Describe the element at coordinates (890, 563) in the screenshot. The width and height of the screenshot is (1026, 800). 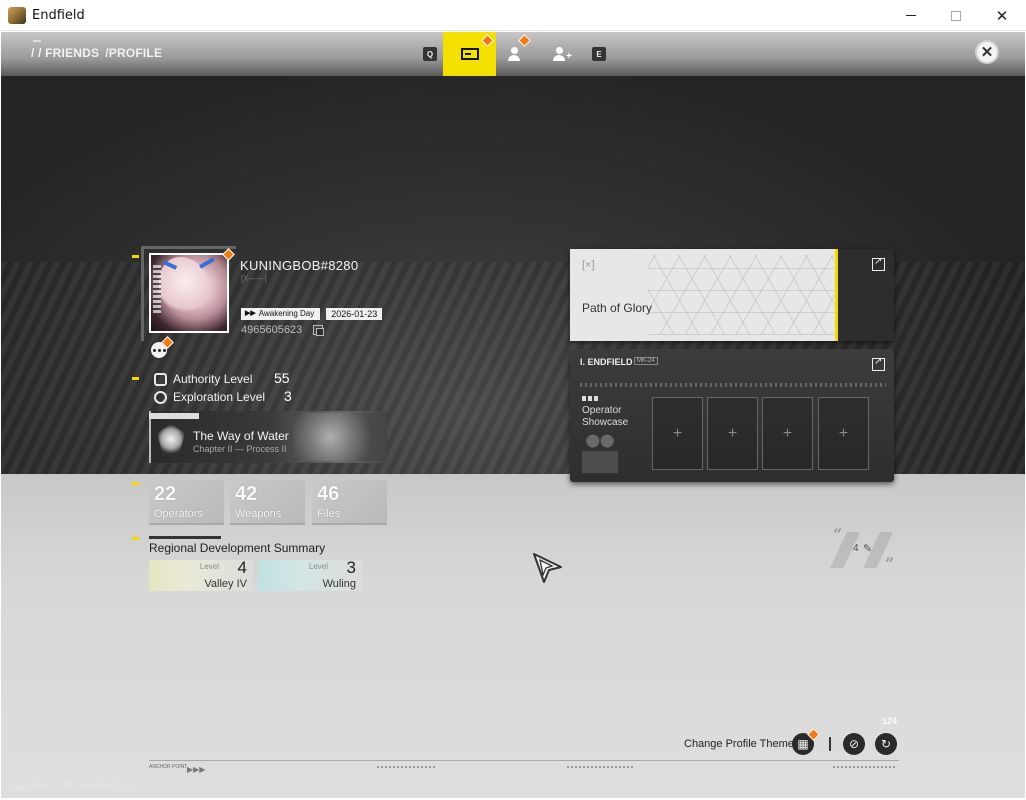
I see `close-quote-mark: ”` at that location.